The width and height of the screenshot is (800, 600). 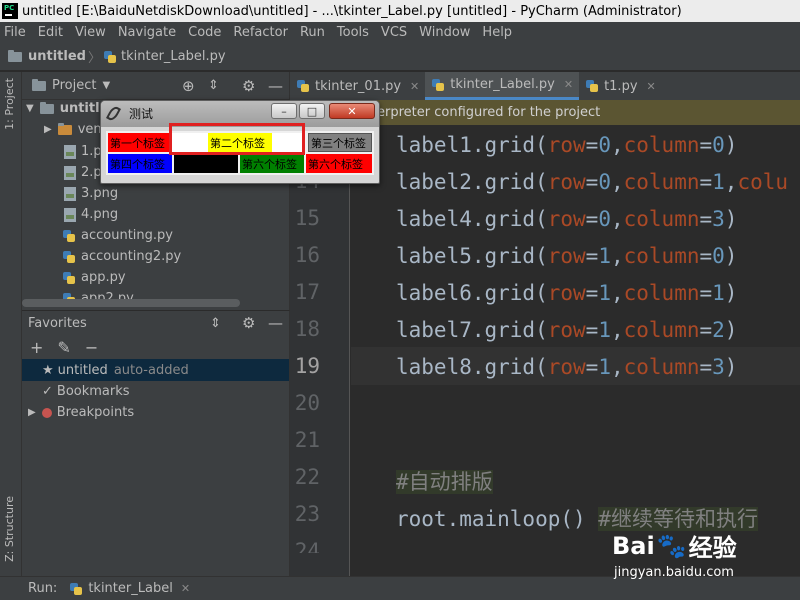 What do you see at coordinates (130, 588) in the screenshot?
I see `run-config-tab: tkinter_Label` at bounding box center [130, 588].